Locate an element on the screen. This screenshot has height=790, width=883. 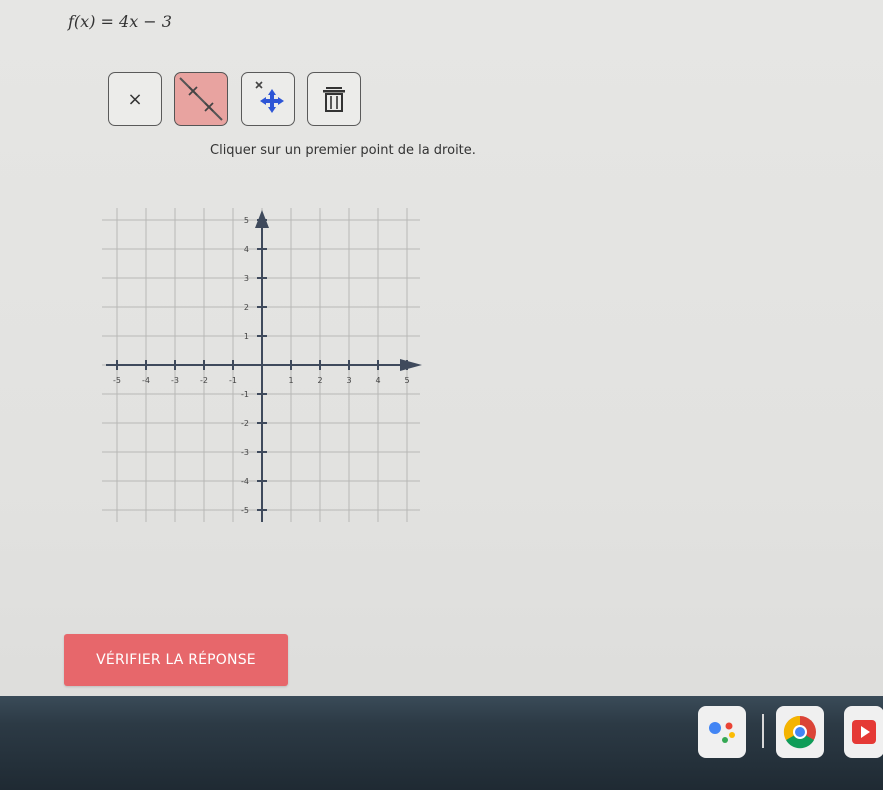
x-axis-arrow is located at coordinates (411, 365).